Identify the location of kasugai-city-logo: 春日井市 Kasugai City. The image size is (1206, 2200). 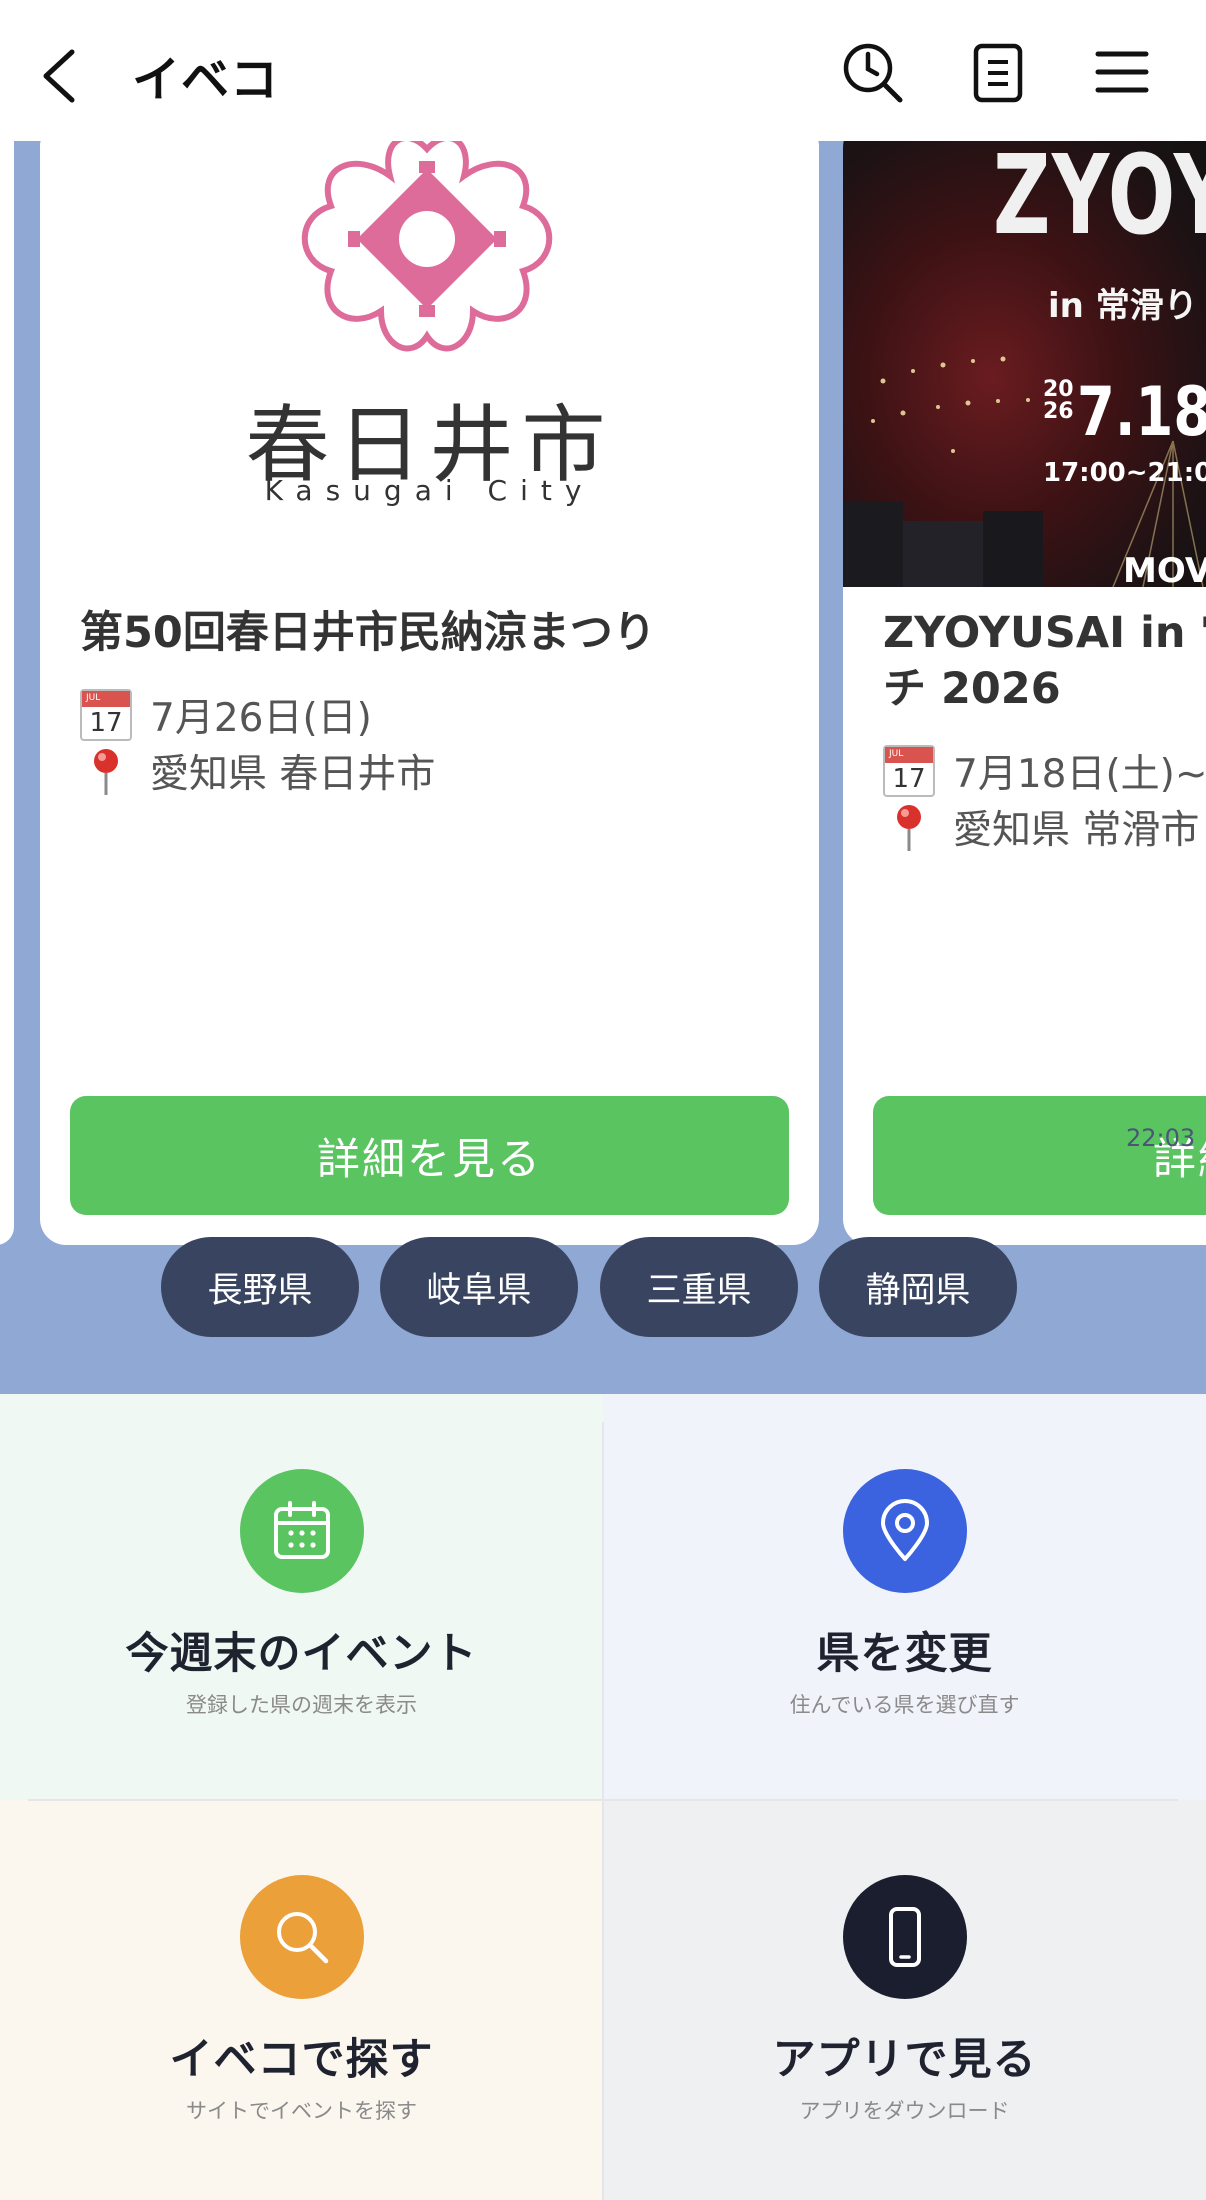
(429, 364).